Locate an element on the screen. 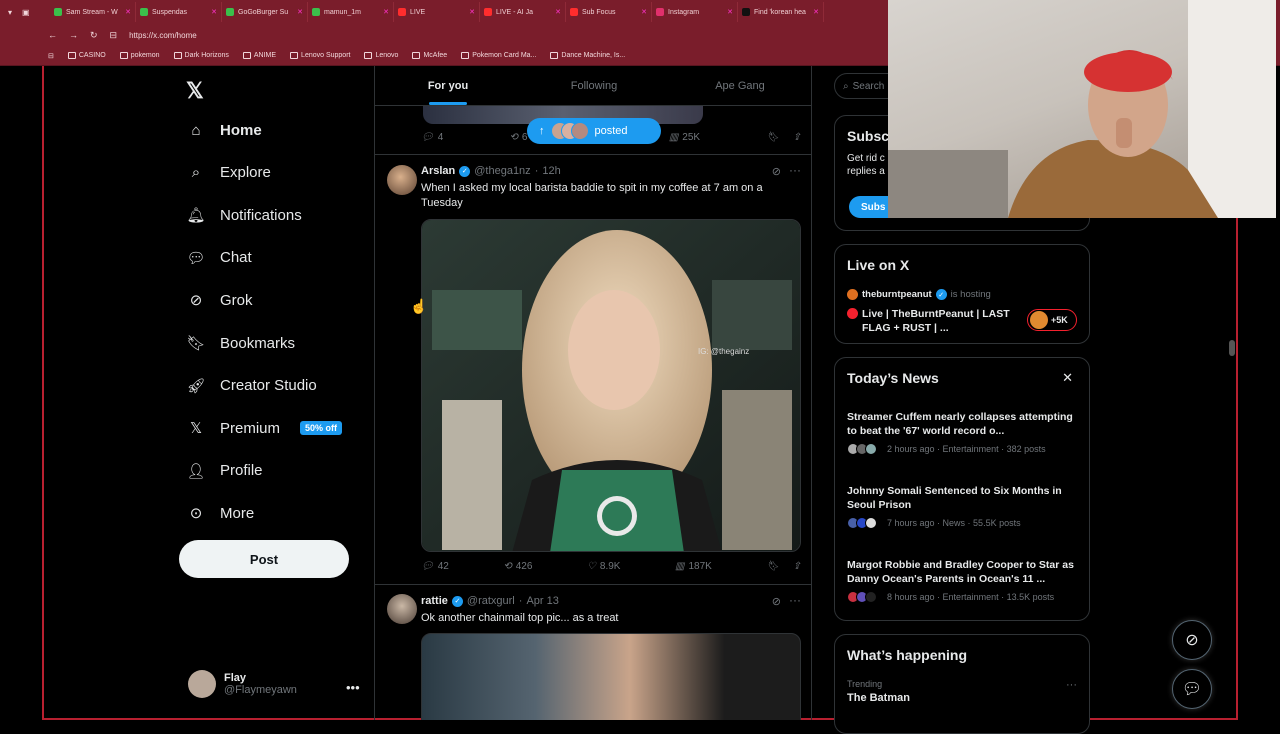 This screenshot has width=1280, height=734. nav-item-label: More is located at coordinates (237, 513).